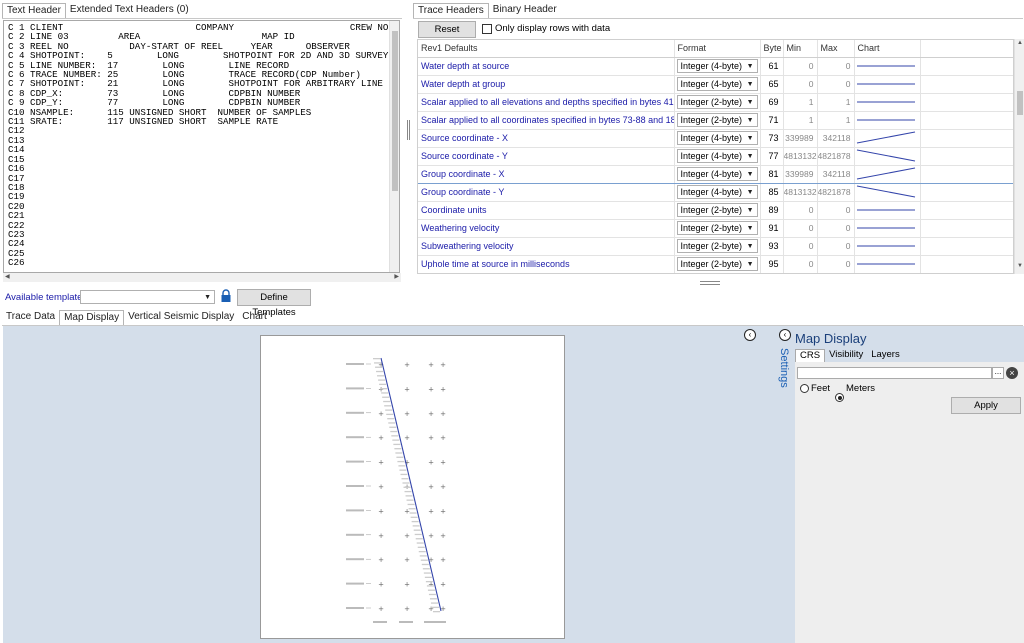  Describe the element at coordinates (782, 378) in the screenshot. I see `settings-side-label: Settings` at that location.